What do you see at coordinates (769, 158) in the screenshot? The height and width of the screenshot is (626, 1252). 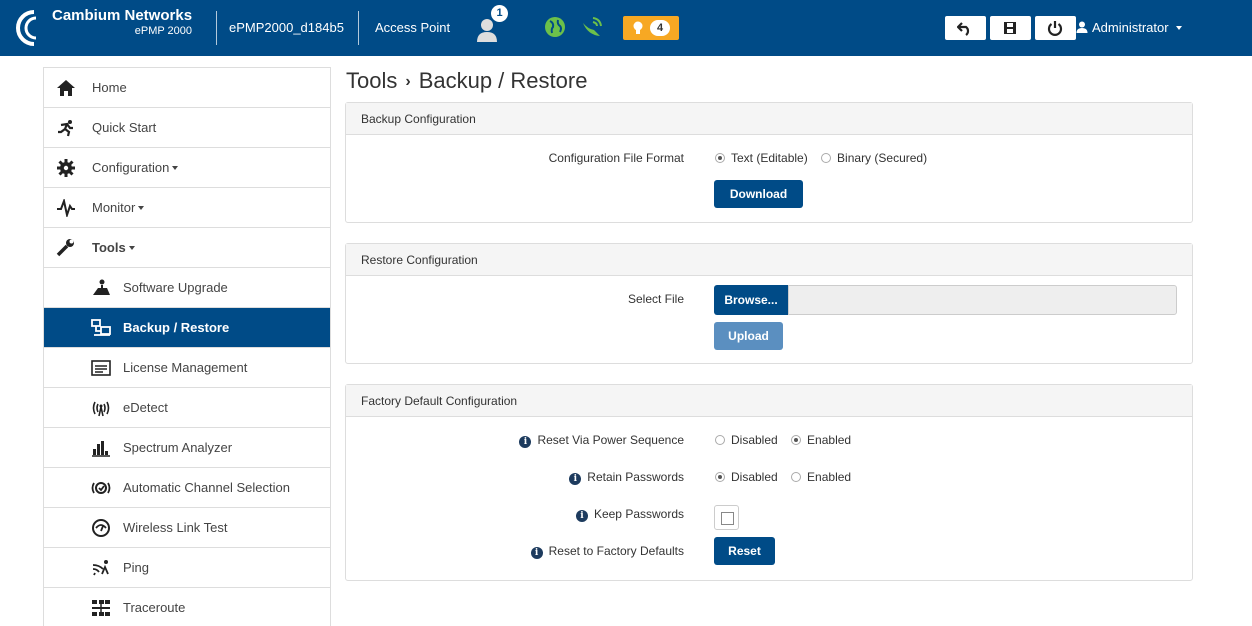 I see `format-option-text-label: Text (Editable)` at bounding box center [769, 158].